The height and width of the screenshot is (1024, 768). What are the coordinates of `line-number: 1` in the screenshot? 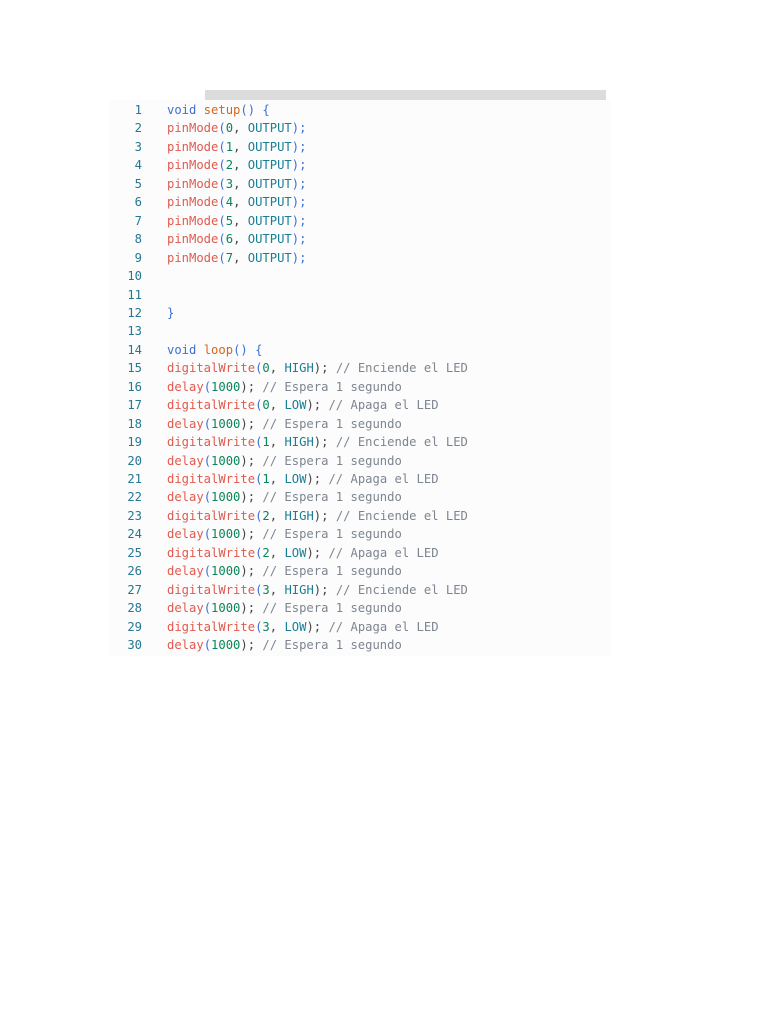 It's located at (138, 110).